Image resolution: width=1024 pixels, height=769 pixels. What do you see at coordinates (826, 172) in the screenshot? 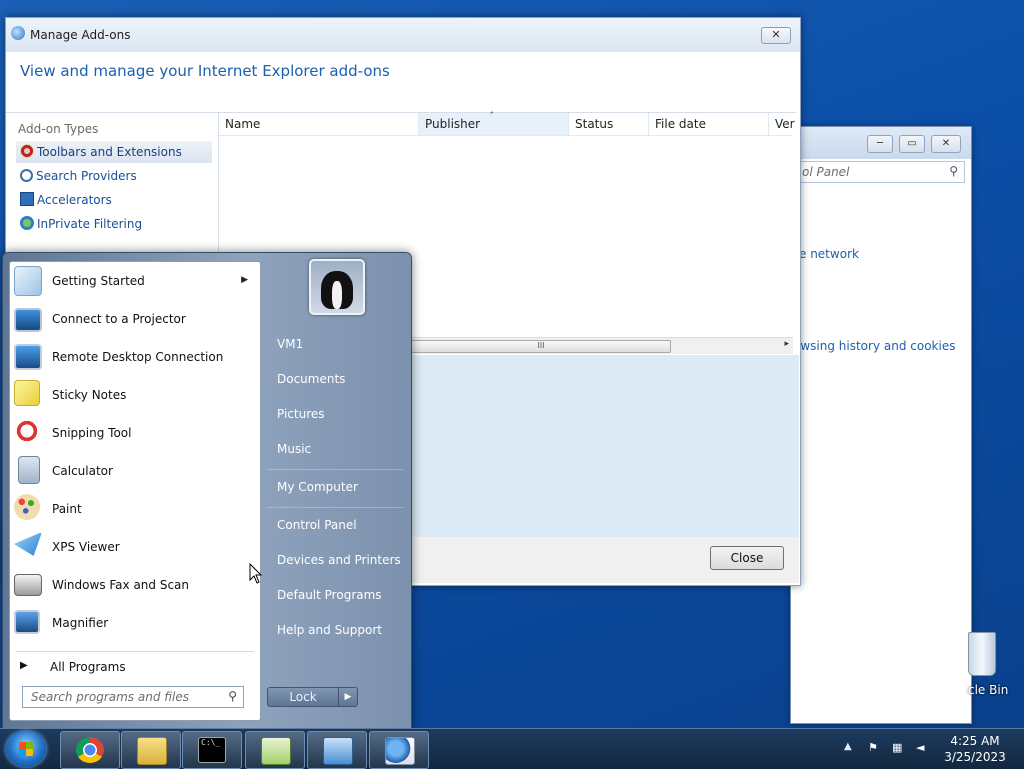
I see `search-placeholder: ol Panel` at bounding box center [826, 172].